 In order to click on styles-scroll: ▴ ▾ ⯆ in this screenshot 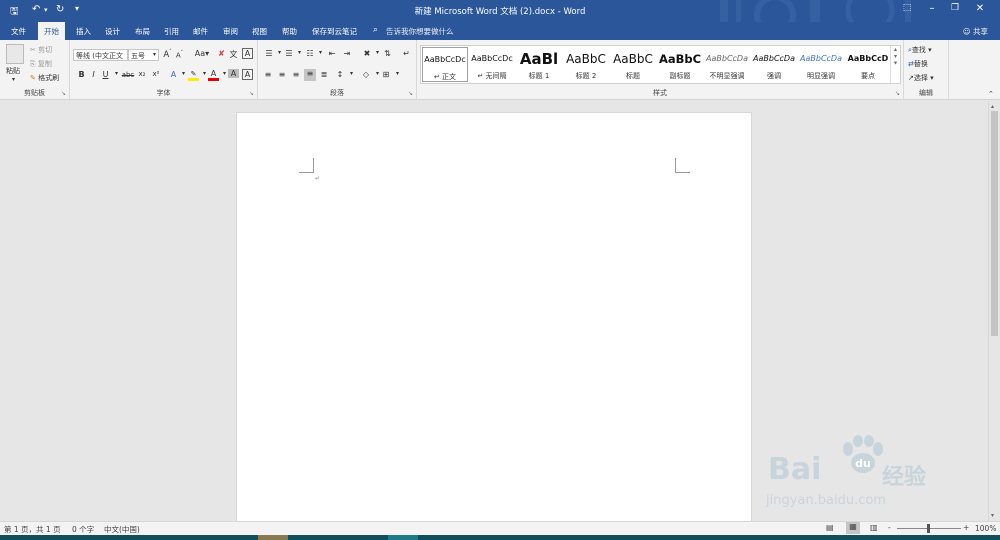, I will do `click(895, 64)`.